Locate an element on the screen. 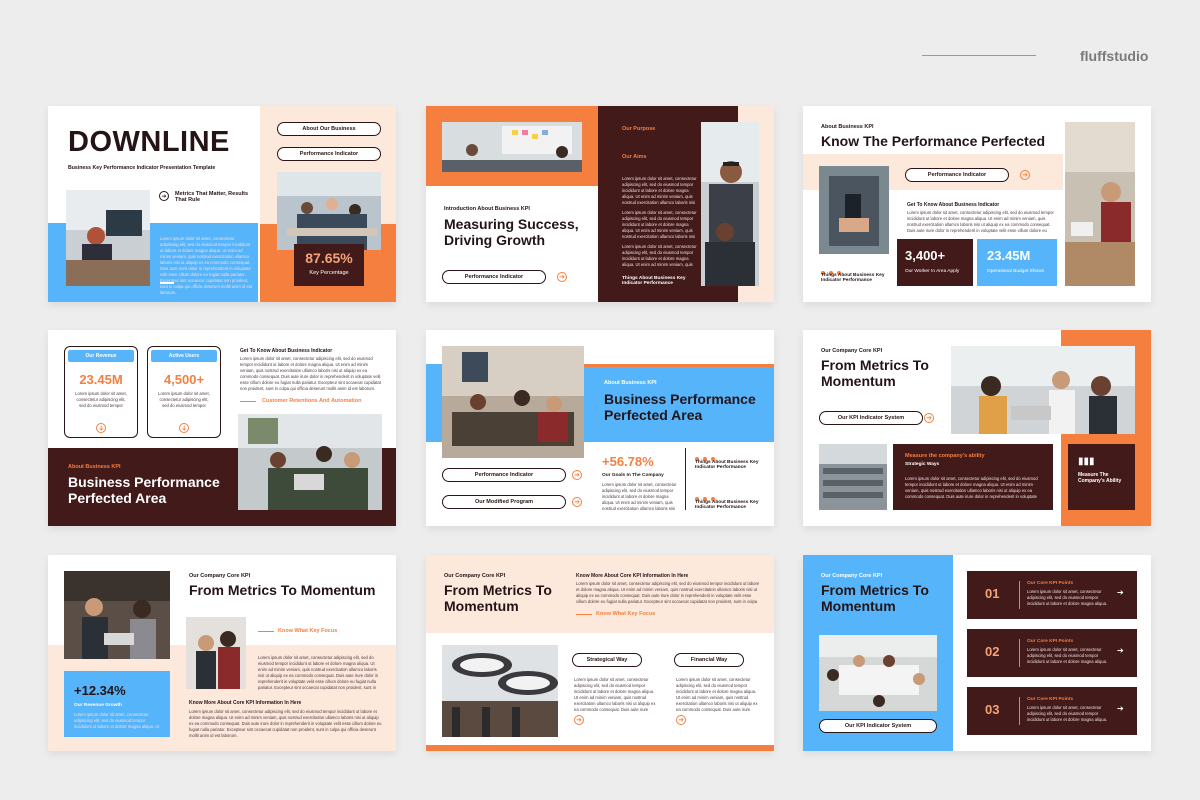 The height and width of the screenshot is (800, 1200). brand-divider is located at coordinates (979, 55).